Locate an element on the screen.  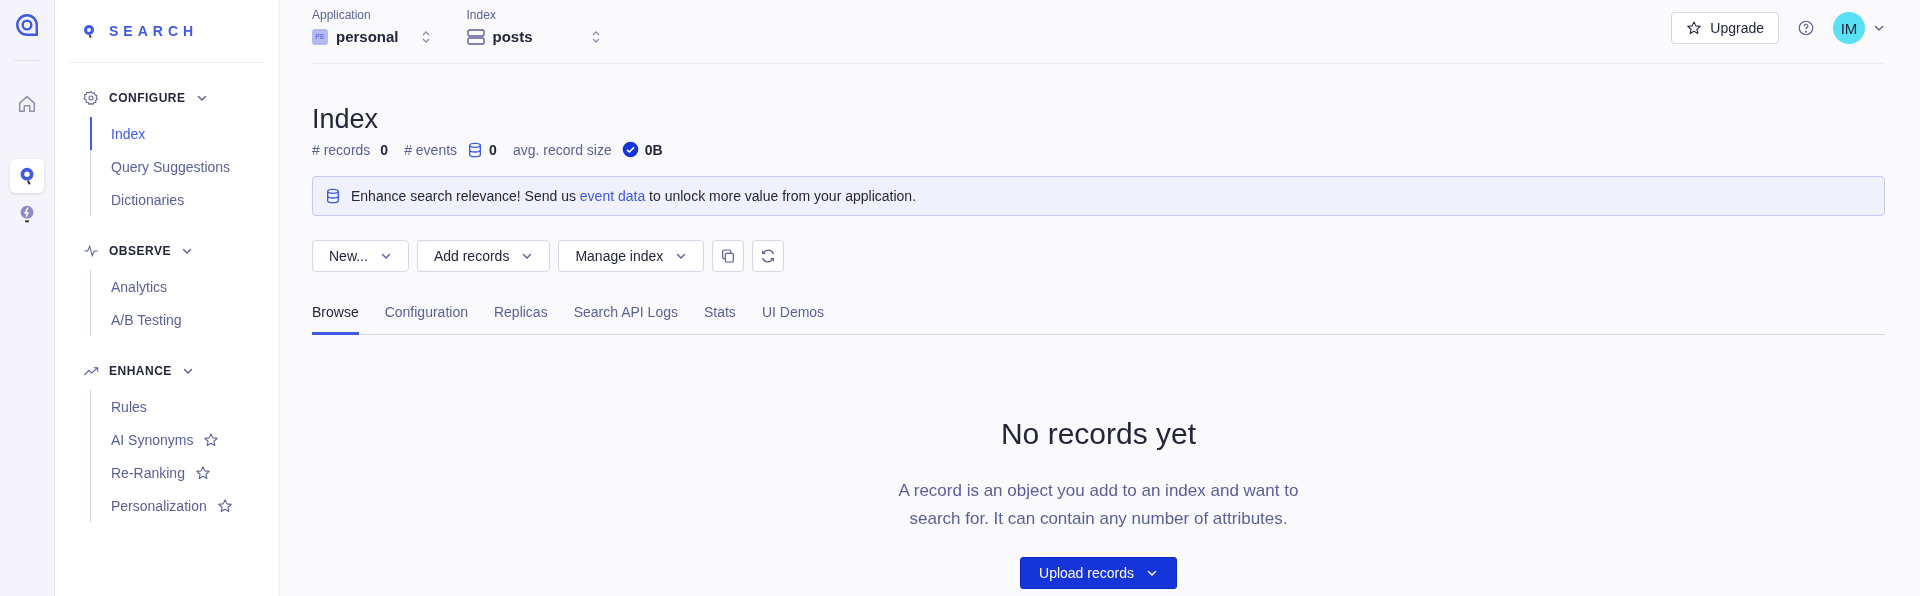
server-stack-icon is located at coordinates (475, 36).